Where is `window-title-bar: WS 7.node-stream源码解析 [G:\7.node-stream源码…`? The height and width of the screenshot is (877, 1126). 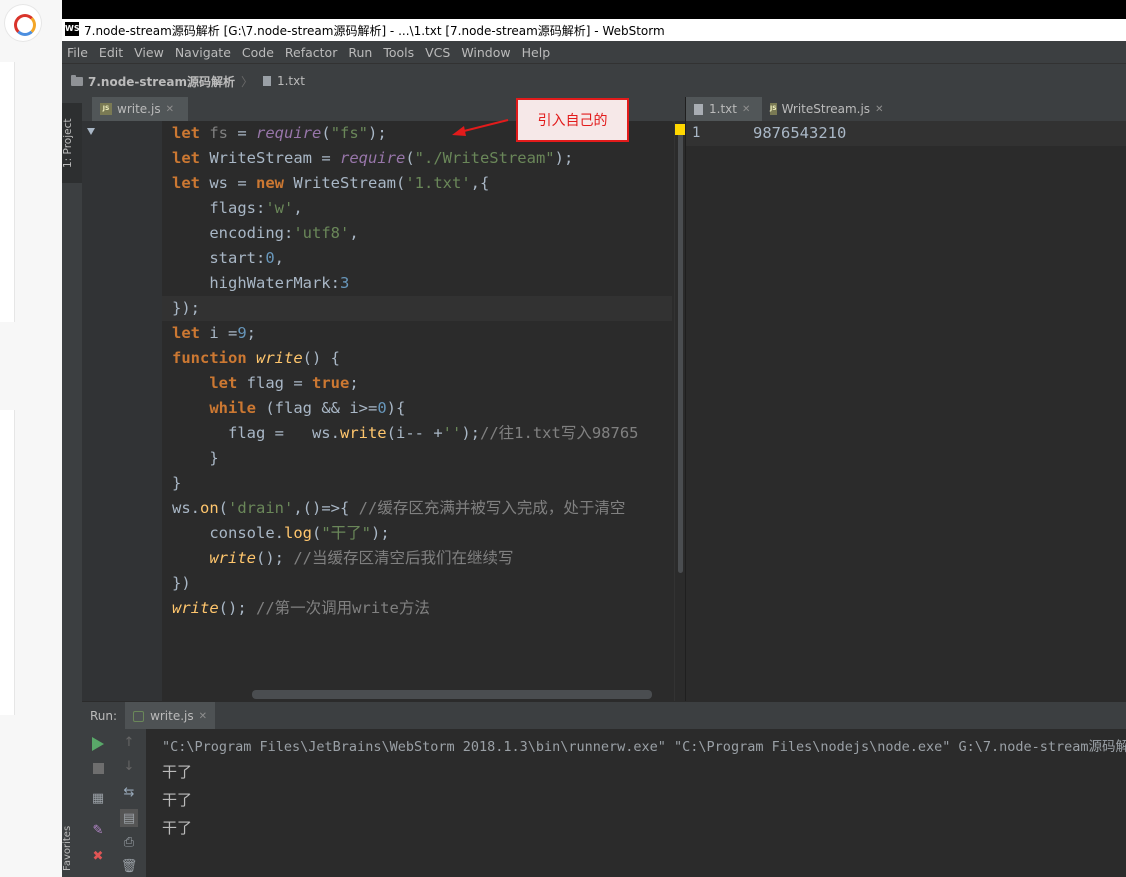
window-title-bar: WS 7.node-stream源码解析 [G:\7.node-stream源码… is located at coordinates (594, 30).